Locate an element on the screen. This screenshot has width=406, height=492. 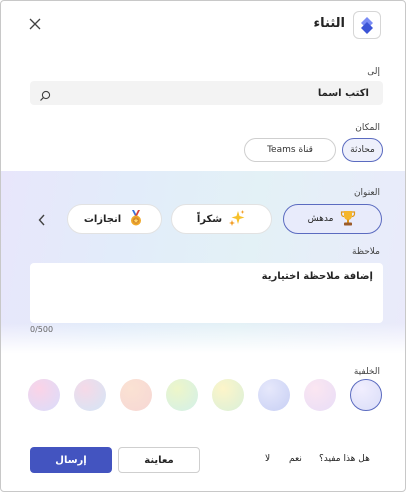
chevron-left-icon is located at coordinates (42, 221).